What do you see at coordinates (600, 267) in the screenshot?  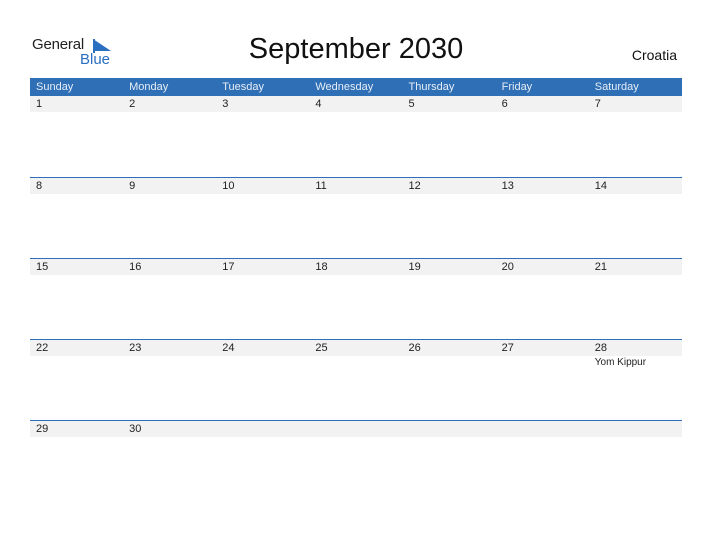 I see `day-number: 21` at bounding box center [600, 267].